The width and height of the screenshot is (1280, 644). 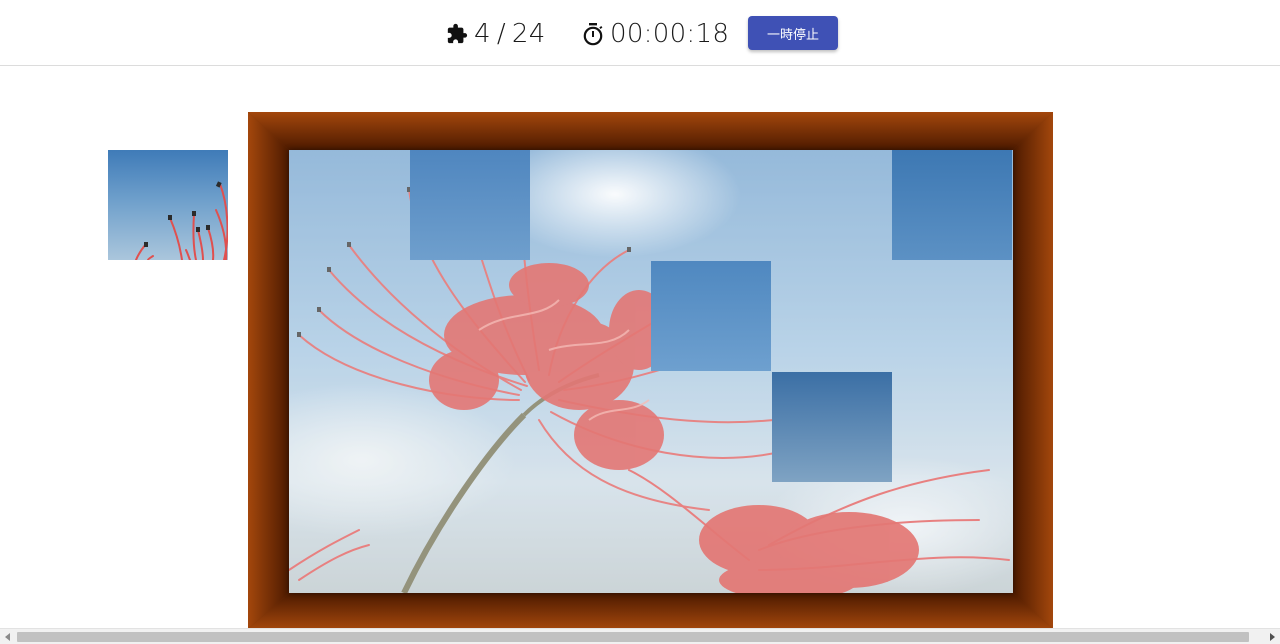 I want to click on pause-button: 一時停止, so click(x=793, y=33).